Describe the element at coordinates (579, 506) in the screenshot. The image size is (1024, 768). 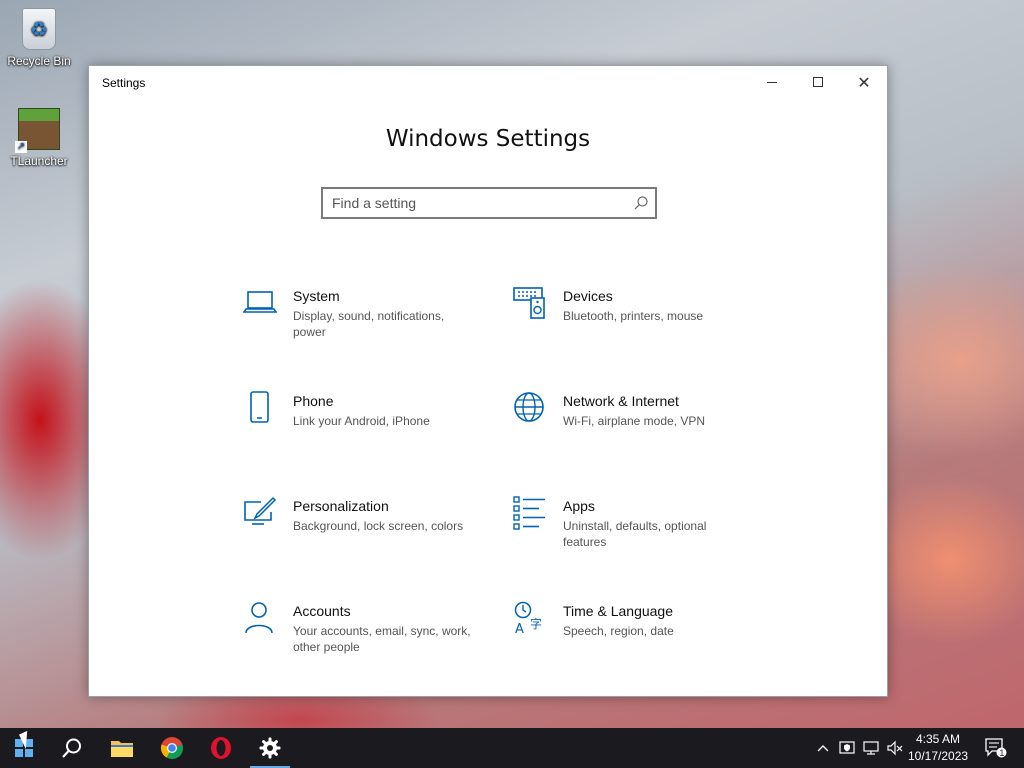
I see `category-name: Apps` at that location.